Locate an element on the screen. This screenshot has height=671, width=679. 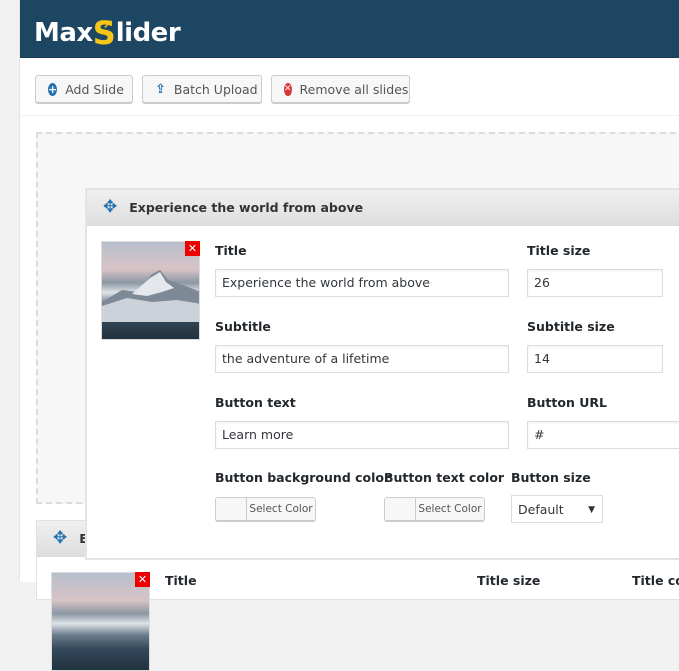
title-input: Experience the world from above is located at coordinates (362, 283).